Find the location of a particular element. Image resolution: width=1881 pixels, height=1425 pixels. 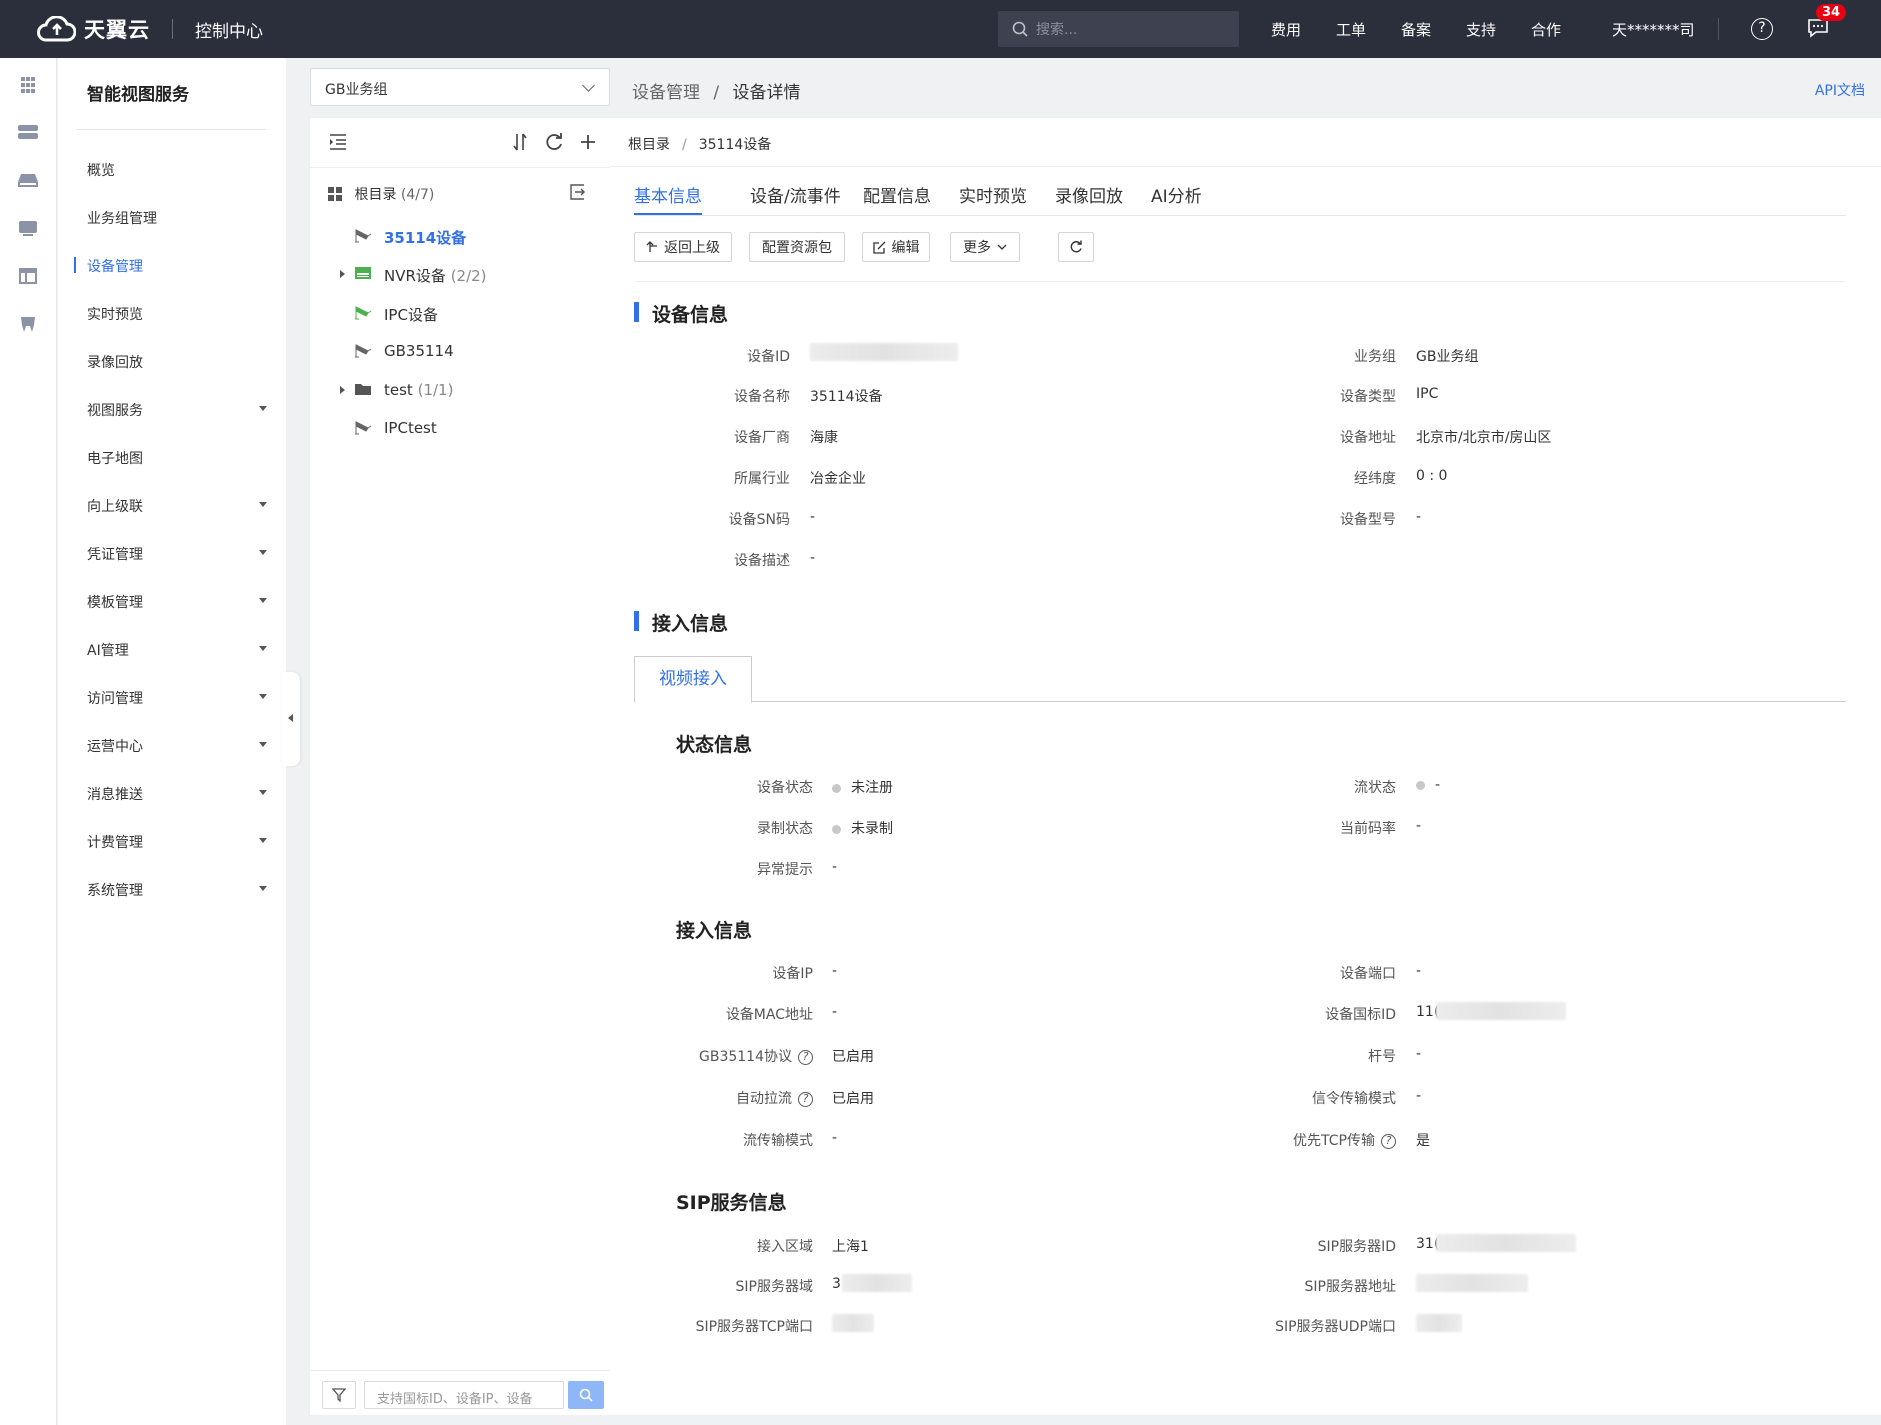

help-icon: ? is located at coordinates (1762, 29).